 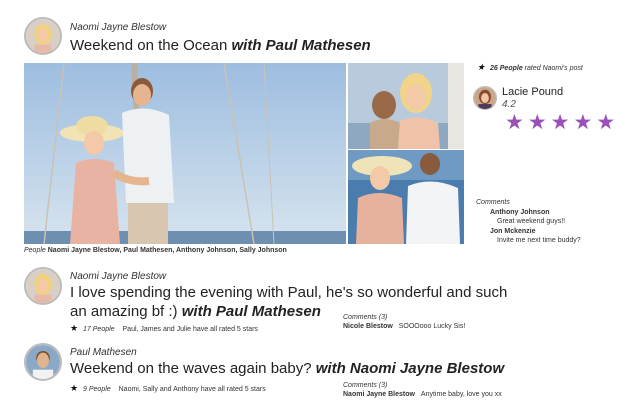 I want to click on rating-stars: ★ ★ ★ ★ ★, so click(x=560, y=122).